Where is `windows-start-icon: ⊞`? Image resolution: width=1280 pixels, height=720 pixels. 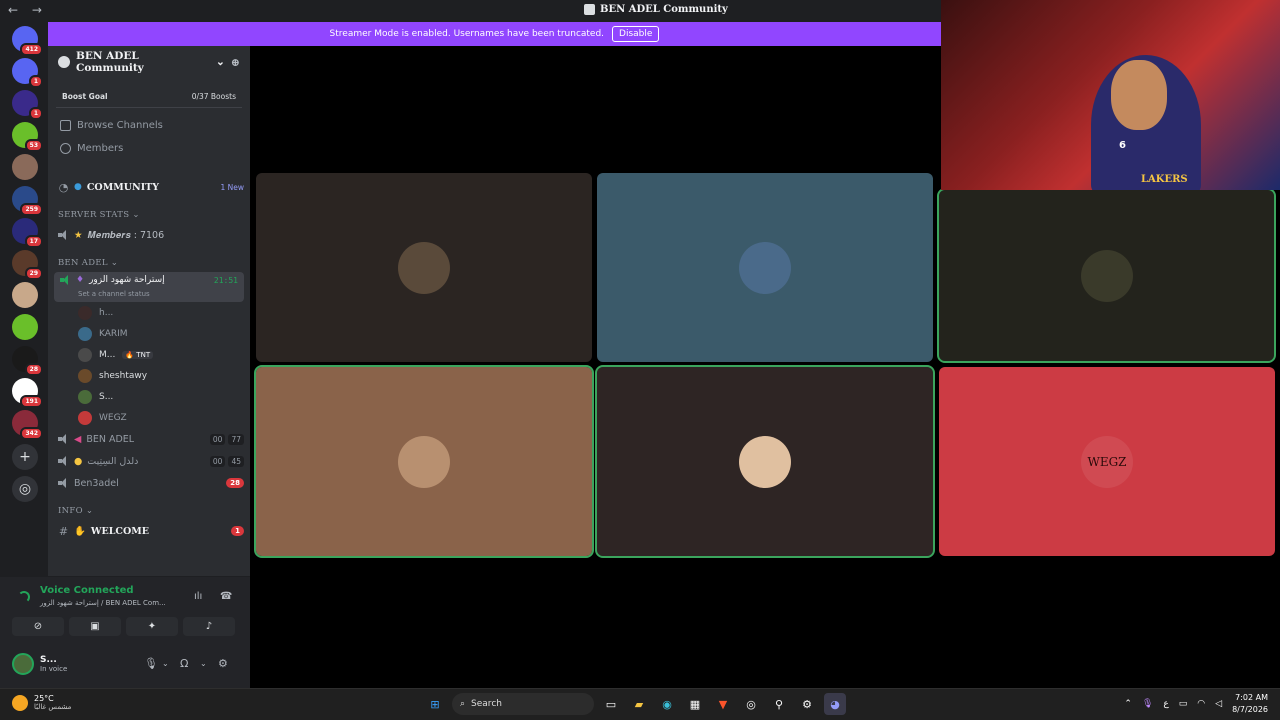
windows-start-icon: ⊞ is located at coordinates (435, 704).